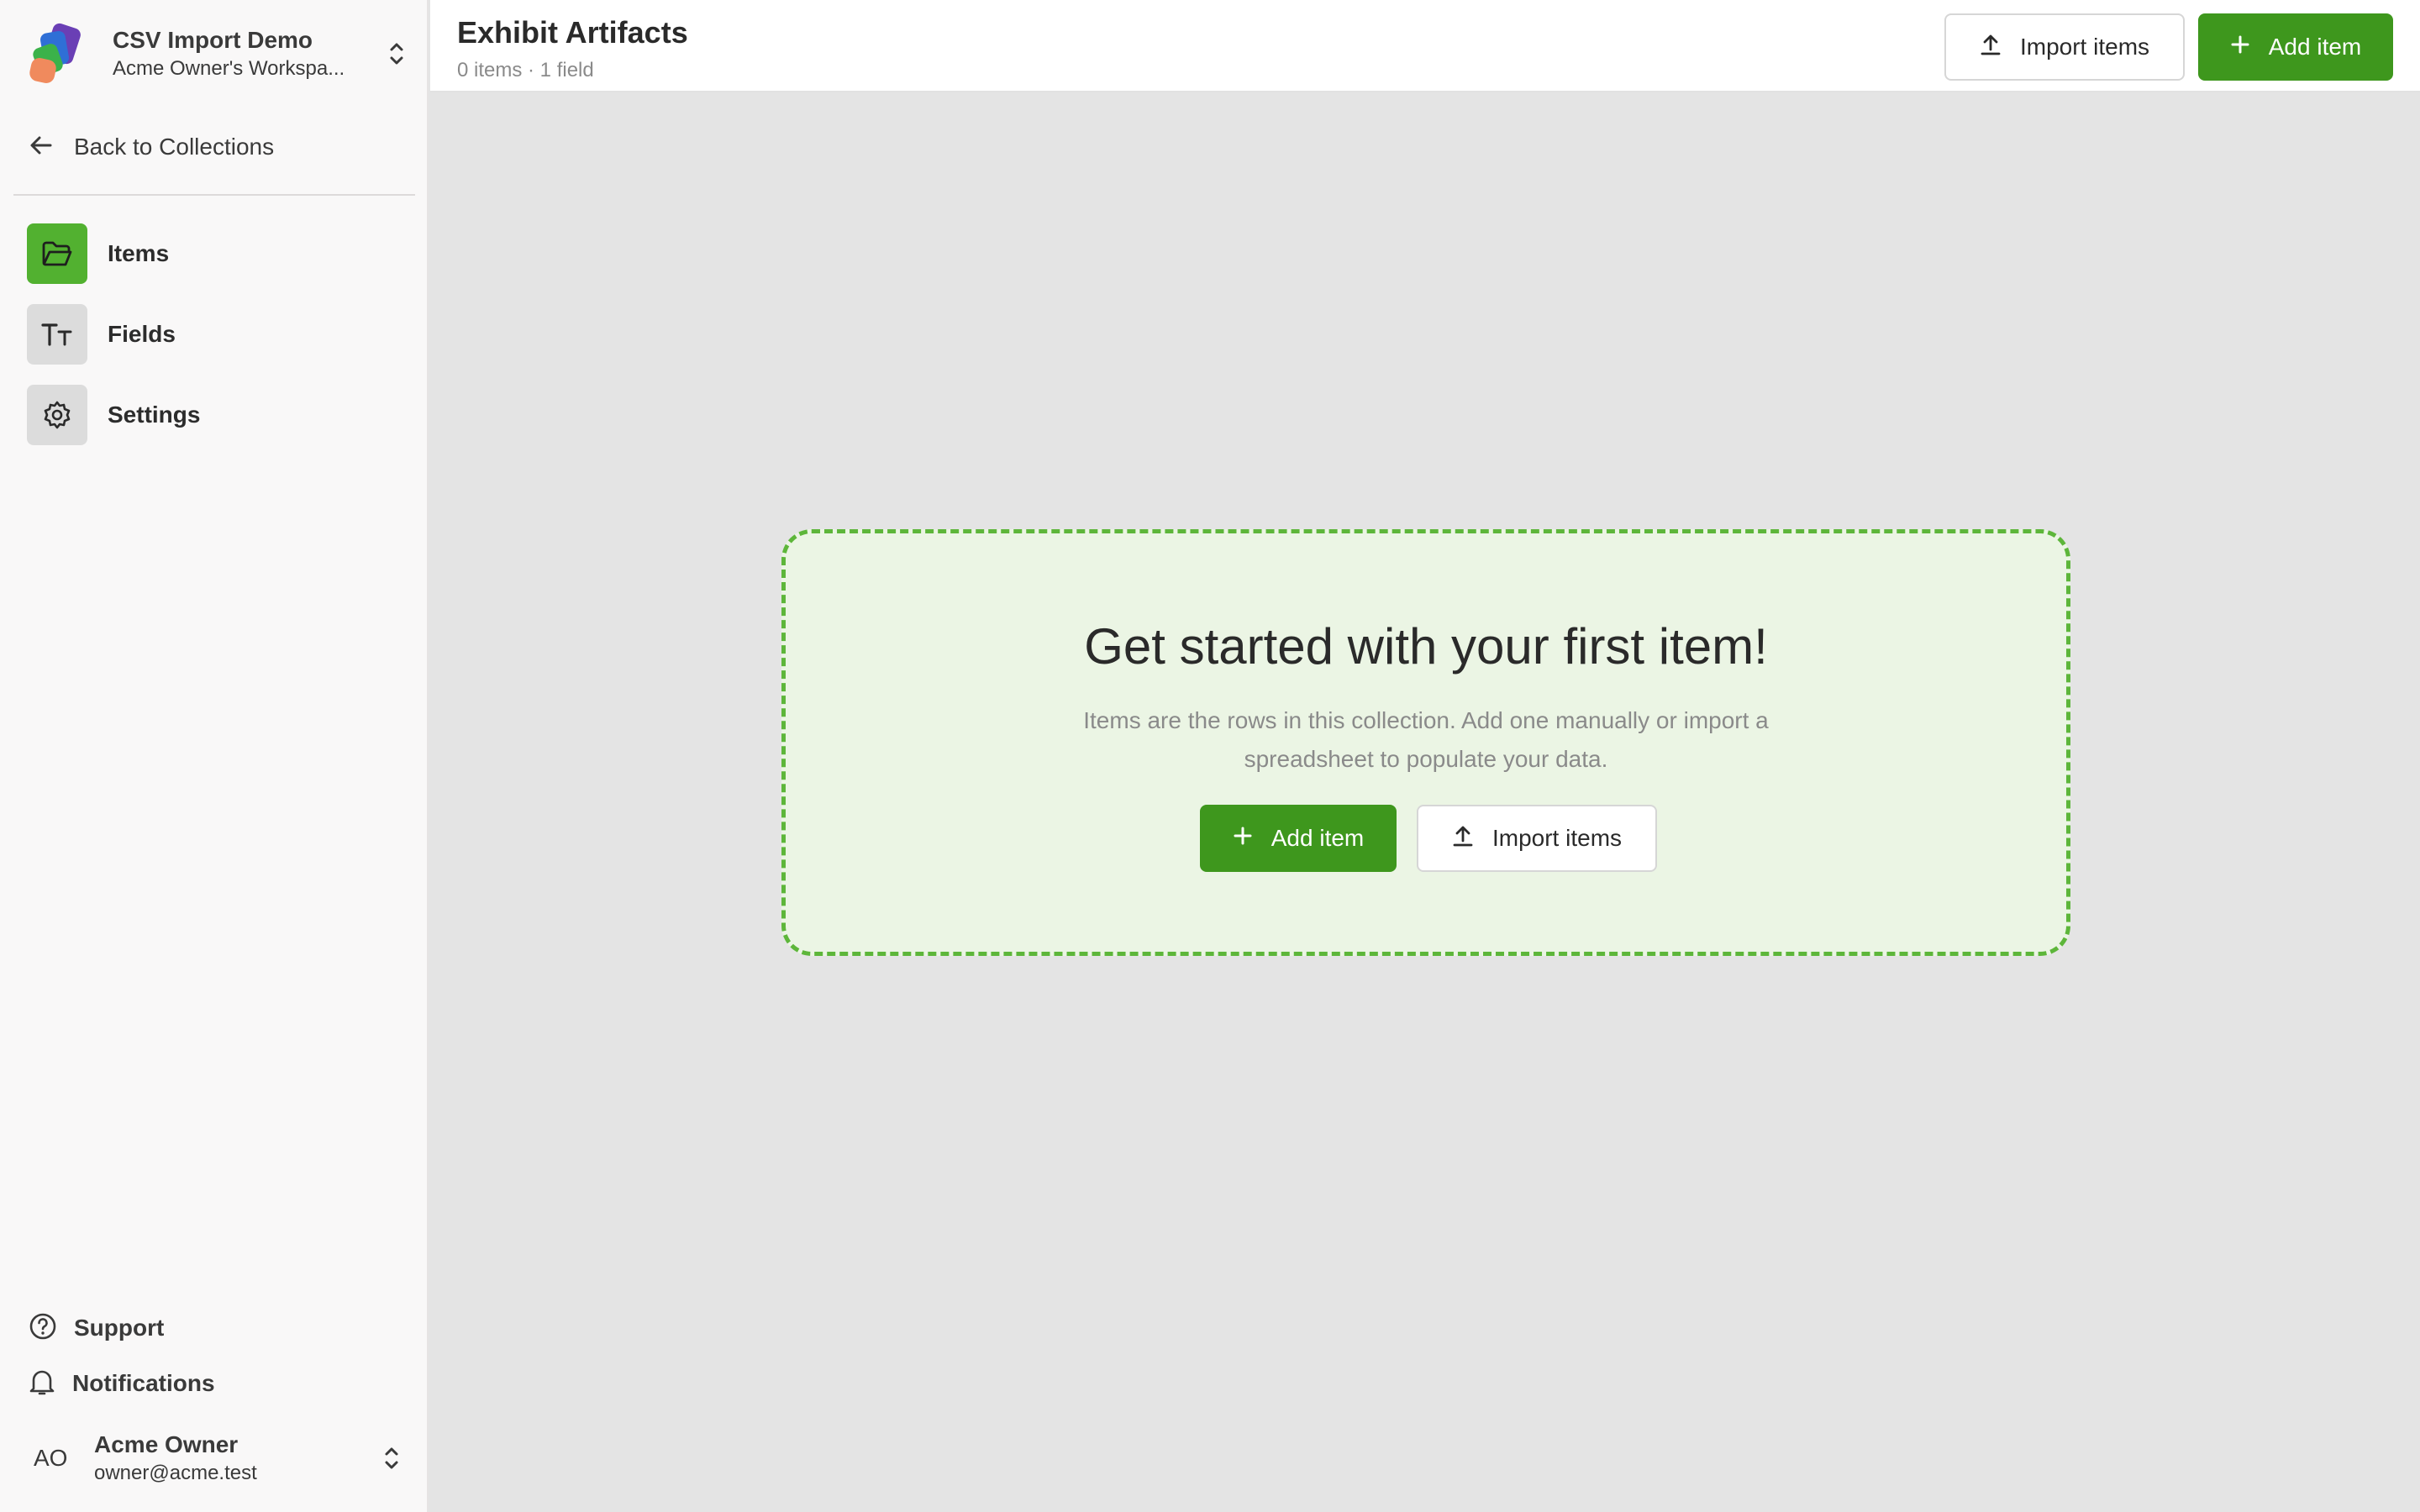 Image resolution: width=2420 pixels, height=1512 pixels. What do you see at coordinates (142, 334) in the screenshot?
I see `sidebar-item-label: Fields` at bounding box center [142, 334].